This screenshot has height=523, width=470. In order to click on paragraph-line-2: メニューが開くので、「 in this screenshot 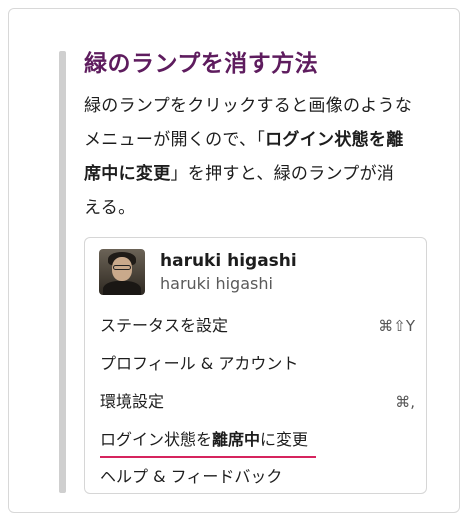, I will do `click(175, 140)`.